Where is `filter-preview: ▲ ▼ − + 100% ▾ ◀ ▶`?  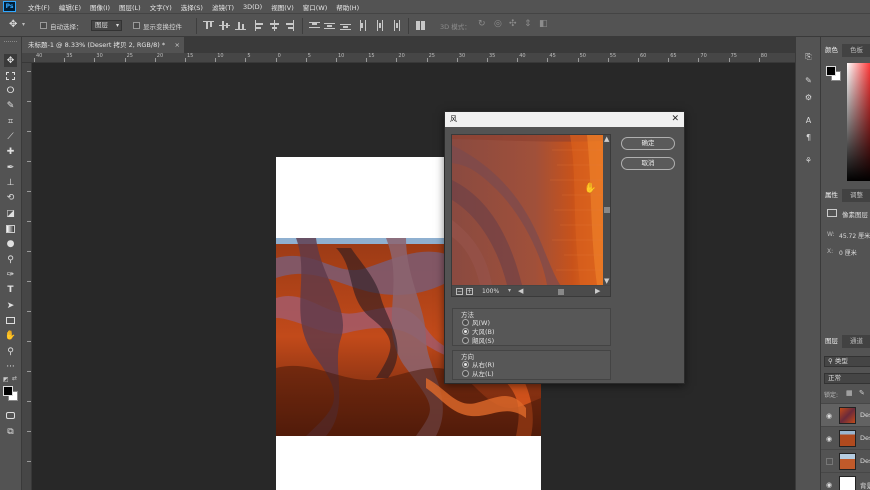
filter-preview: ▲ ▼ − + 100% ▾ ◀ ▶ is located at coordinates (531, 215).